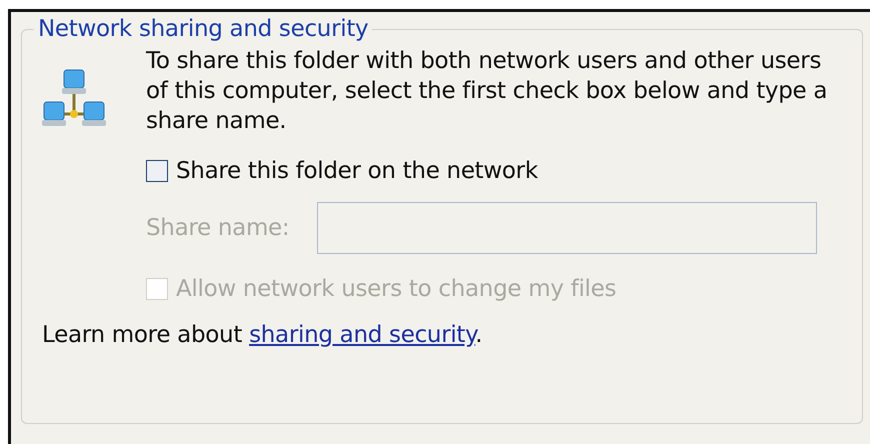  I want to click on sharing-security-link: sharing and security, so click(362, 335).